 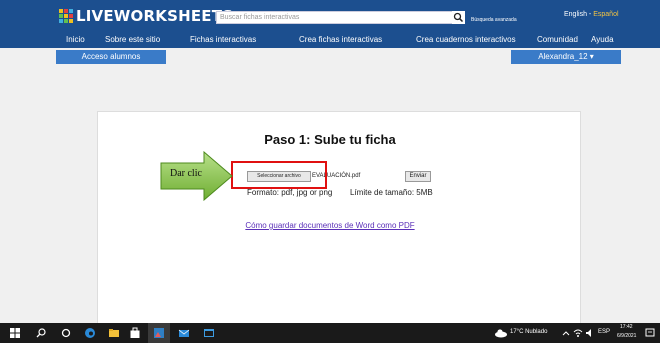 I want to click on volume-icon, so click(x=590, y=333).